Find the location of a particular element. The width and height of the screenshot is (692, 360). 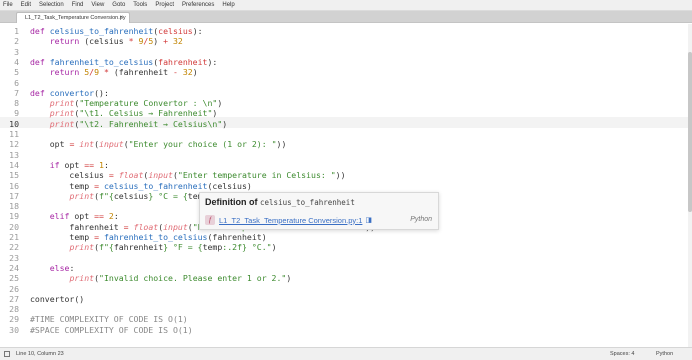

menu-find: Find is located at coordinates (78, 5).